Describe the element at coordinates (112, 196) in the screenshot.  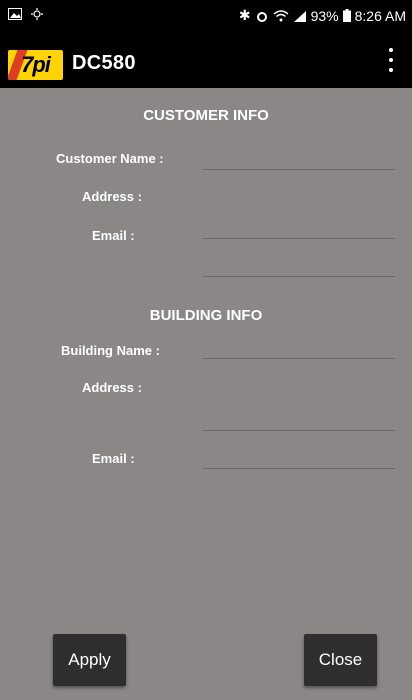
I see `customer-address-label: Address :` at that location.